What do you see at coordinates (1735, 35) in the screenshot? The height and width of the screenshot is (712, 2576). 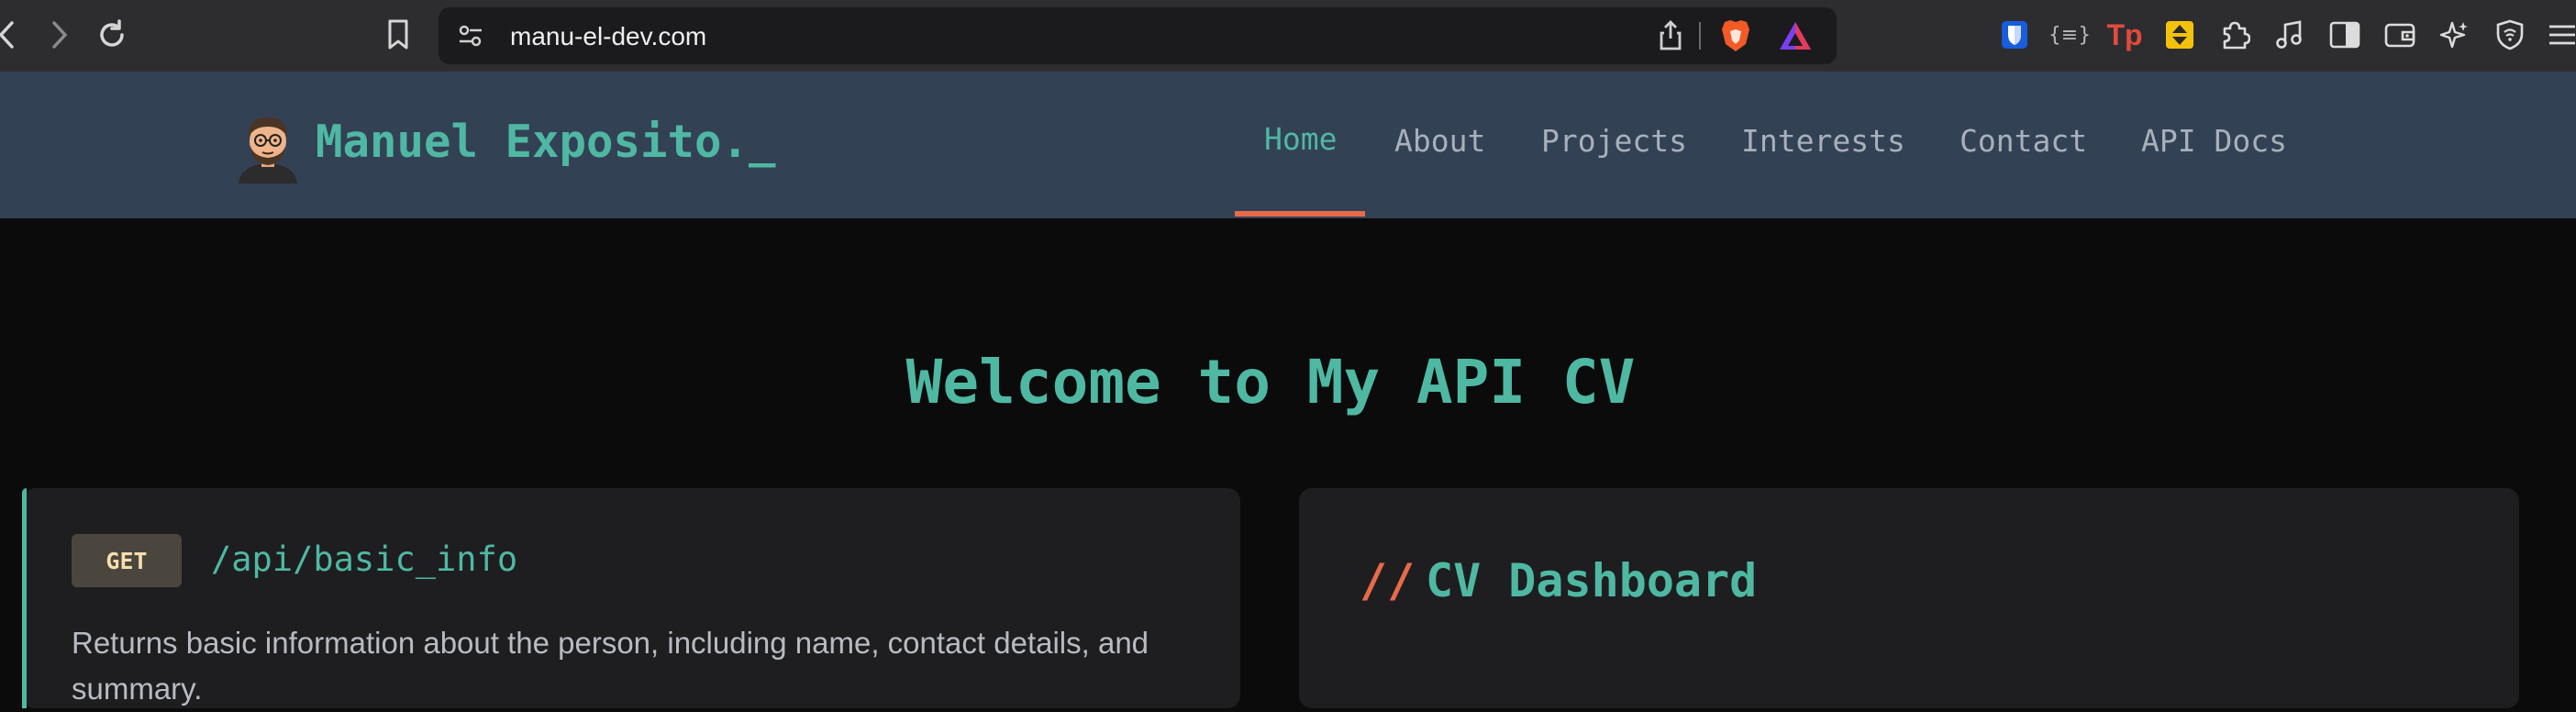 I see `brave-shields-icon` at bounding box center [1735, 35].